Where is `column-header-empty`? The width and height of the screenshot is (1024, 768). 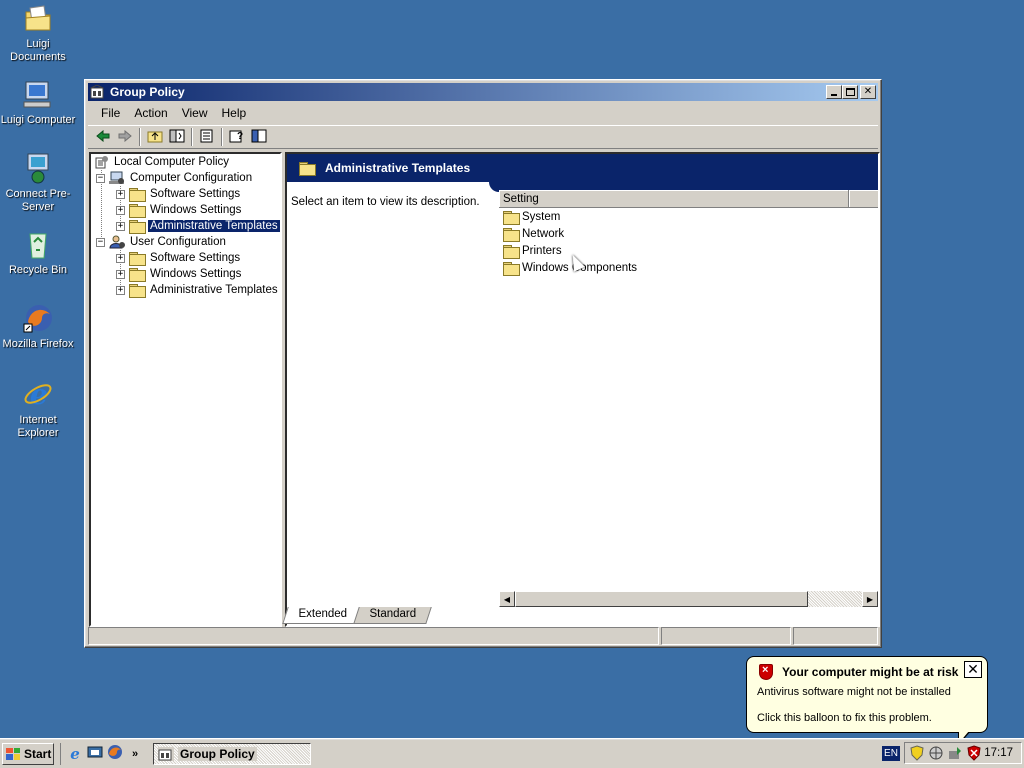
column-header-empty is located at coordinates (863, 198).